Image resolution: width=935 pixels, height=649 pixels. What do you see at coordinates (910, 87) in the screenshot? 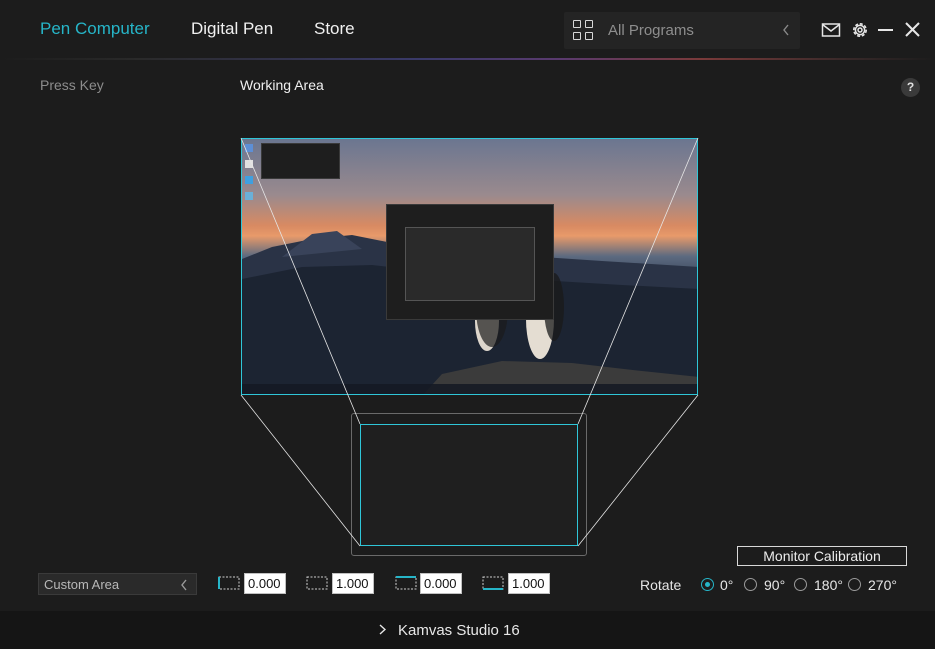
I see `help-icon: ?` at bounding box center [910, 87].